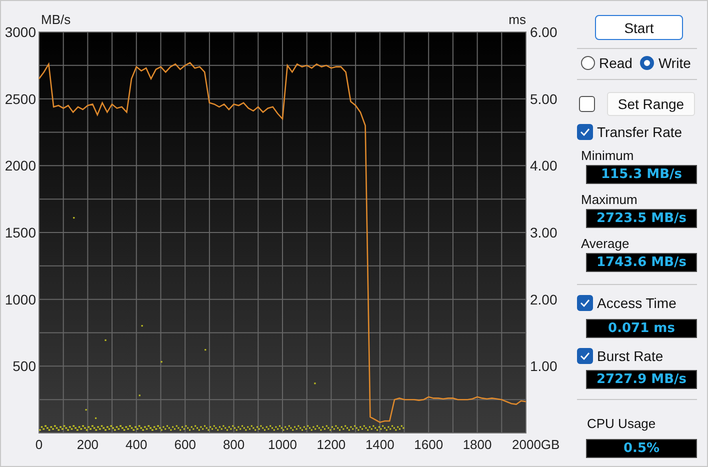  Describe the element at coordinates (605, 243) in the screenshot. I see `stat-label: Average` at that location.